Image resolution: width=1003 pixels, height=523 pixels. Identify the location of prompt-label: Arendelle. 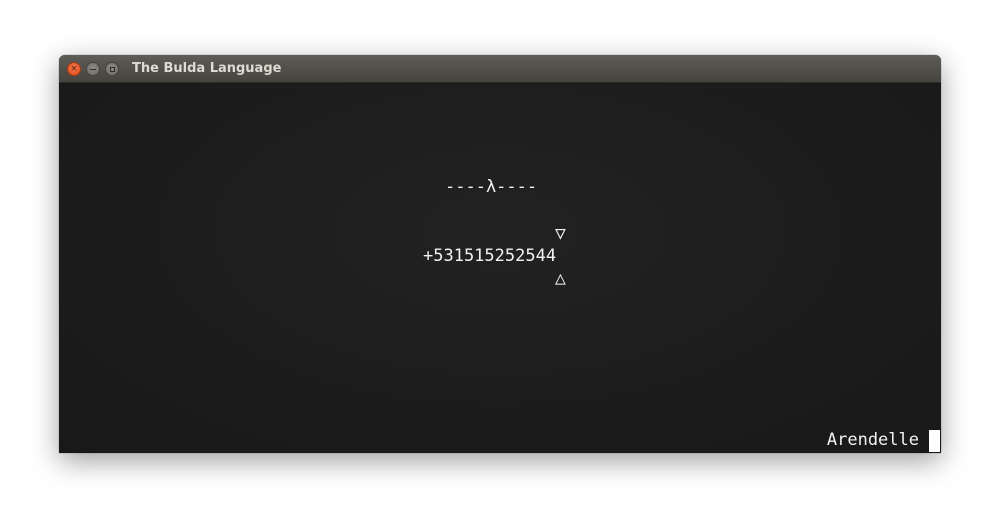
(872, 440).